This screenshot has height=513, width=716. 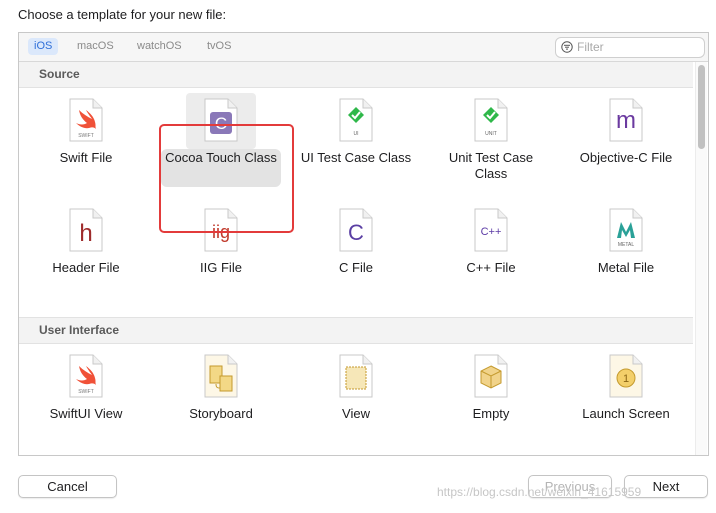 I want to click on template-objective-c-file: m Objective-C File, so click(x=626, y=143).